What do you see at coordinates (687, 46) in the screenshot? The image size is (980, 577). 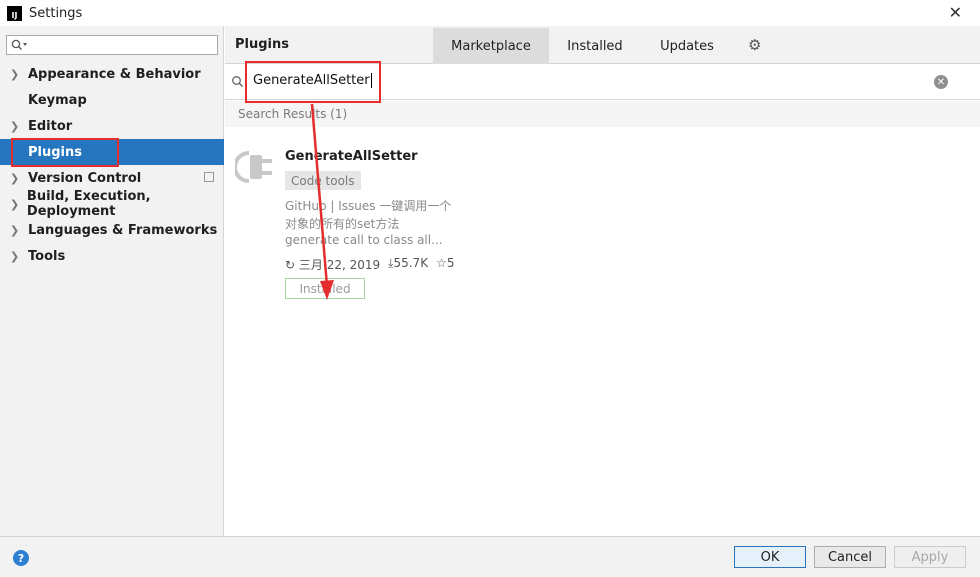 I see `tab-updates: Updates` at bounding box center [687, 46].